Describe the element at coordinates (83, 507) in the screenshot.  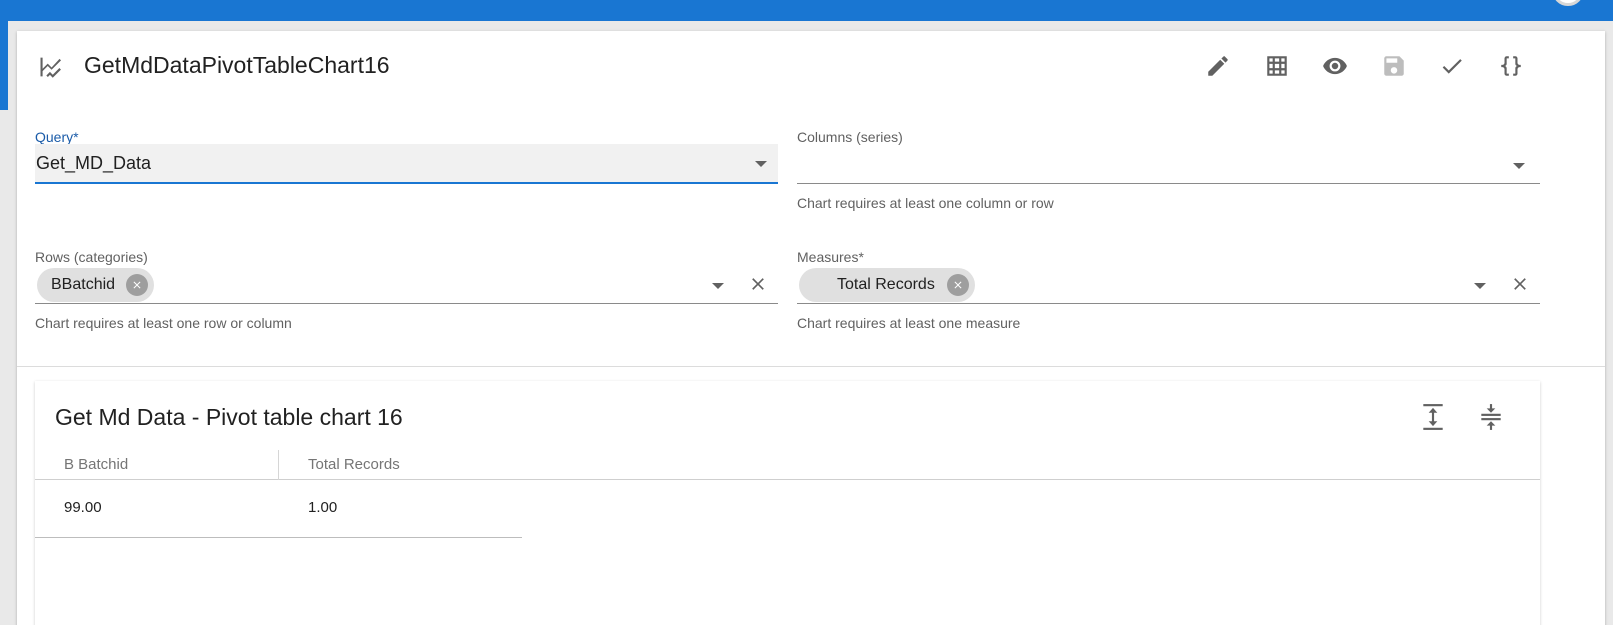
I see `cell-b-batchid: 99.00` at that location.